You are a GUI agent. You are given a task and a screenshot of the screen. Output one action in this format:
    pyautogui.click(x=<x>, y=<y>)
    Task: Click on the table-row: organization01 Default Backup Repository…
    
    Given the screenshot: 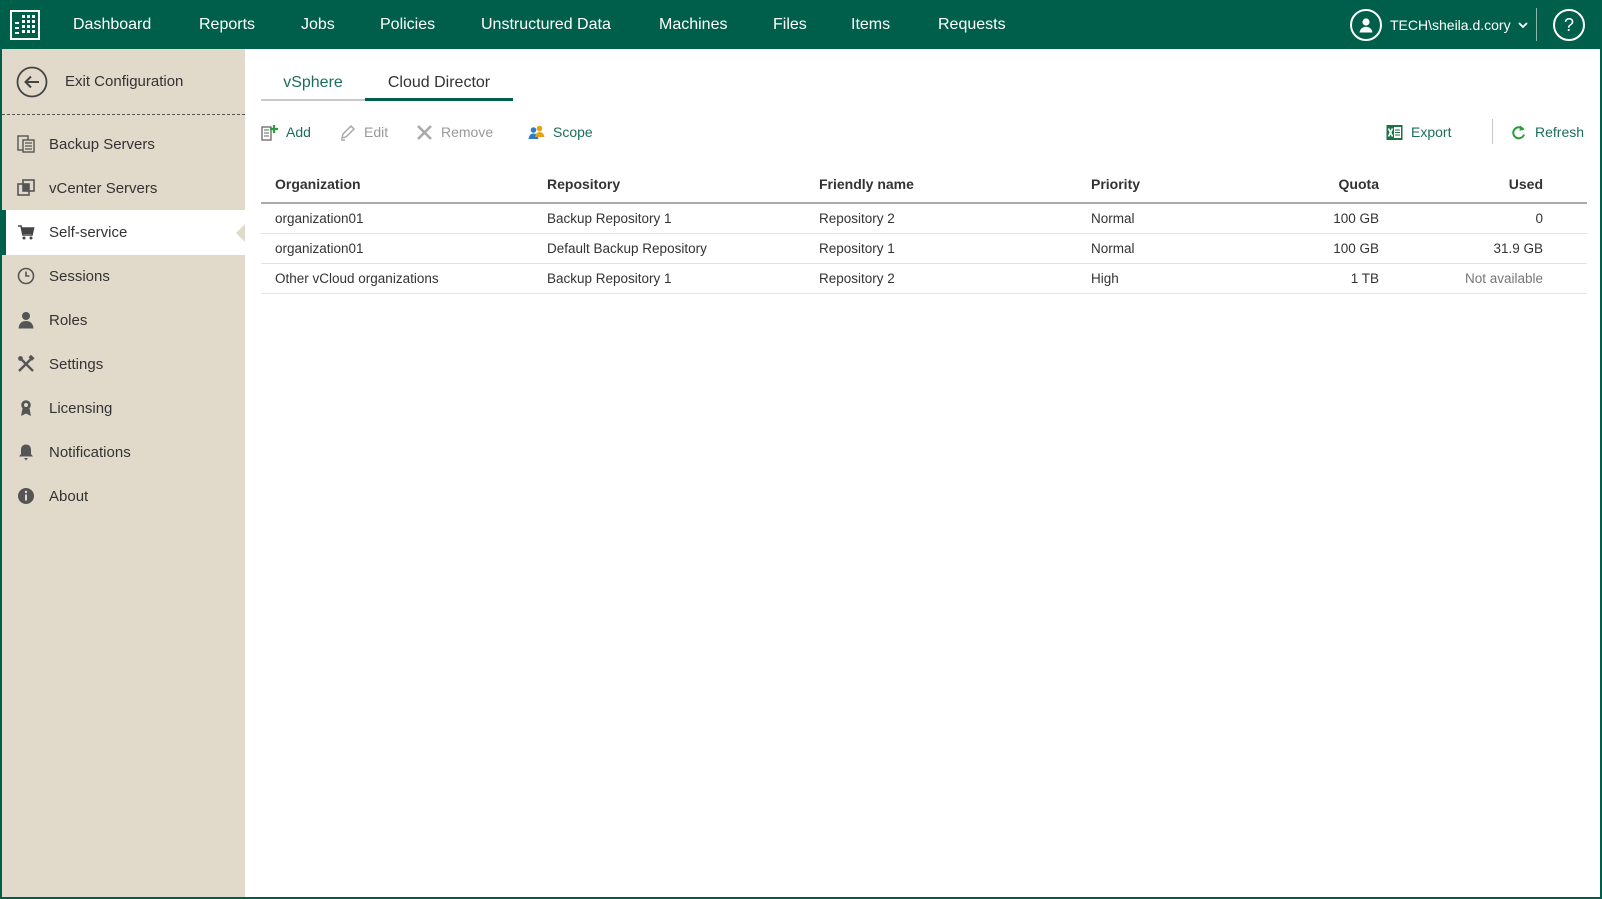 What is the action you would take?
    pyautogui.click(x=924, y=249)
    